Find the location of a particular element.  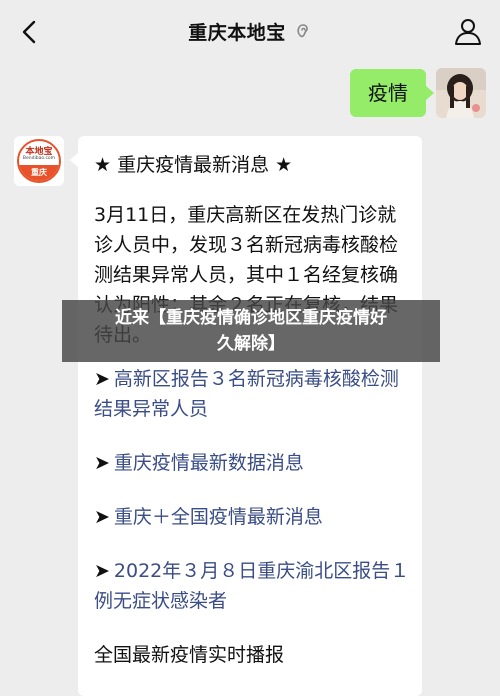

article-title-overlay: 近来【重庆疫情确诊地区重庆疫情好 久解除】 is located at coordinates (251, 331).